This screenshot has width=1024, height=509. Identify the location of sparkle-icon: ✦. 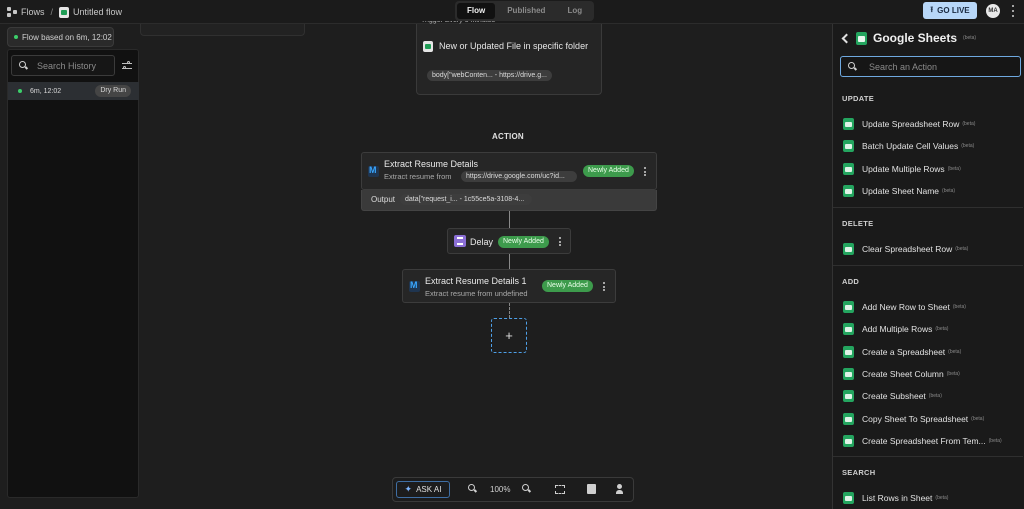
(408, 489).